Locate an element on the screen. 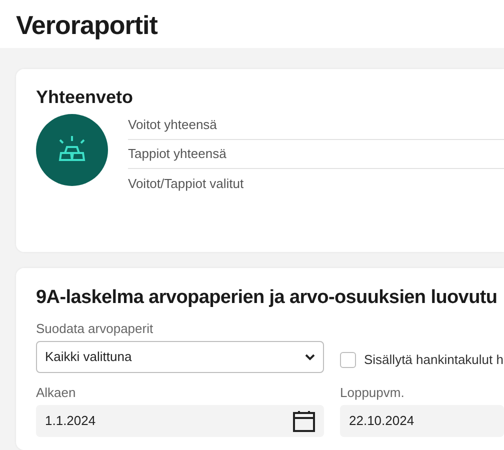 This screenshot has height=450, width=504. start-date-field: 1.1.2024 is located at coordinates (180, 421).